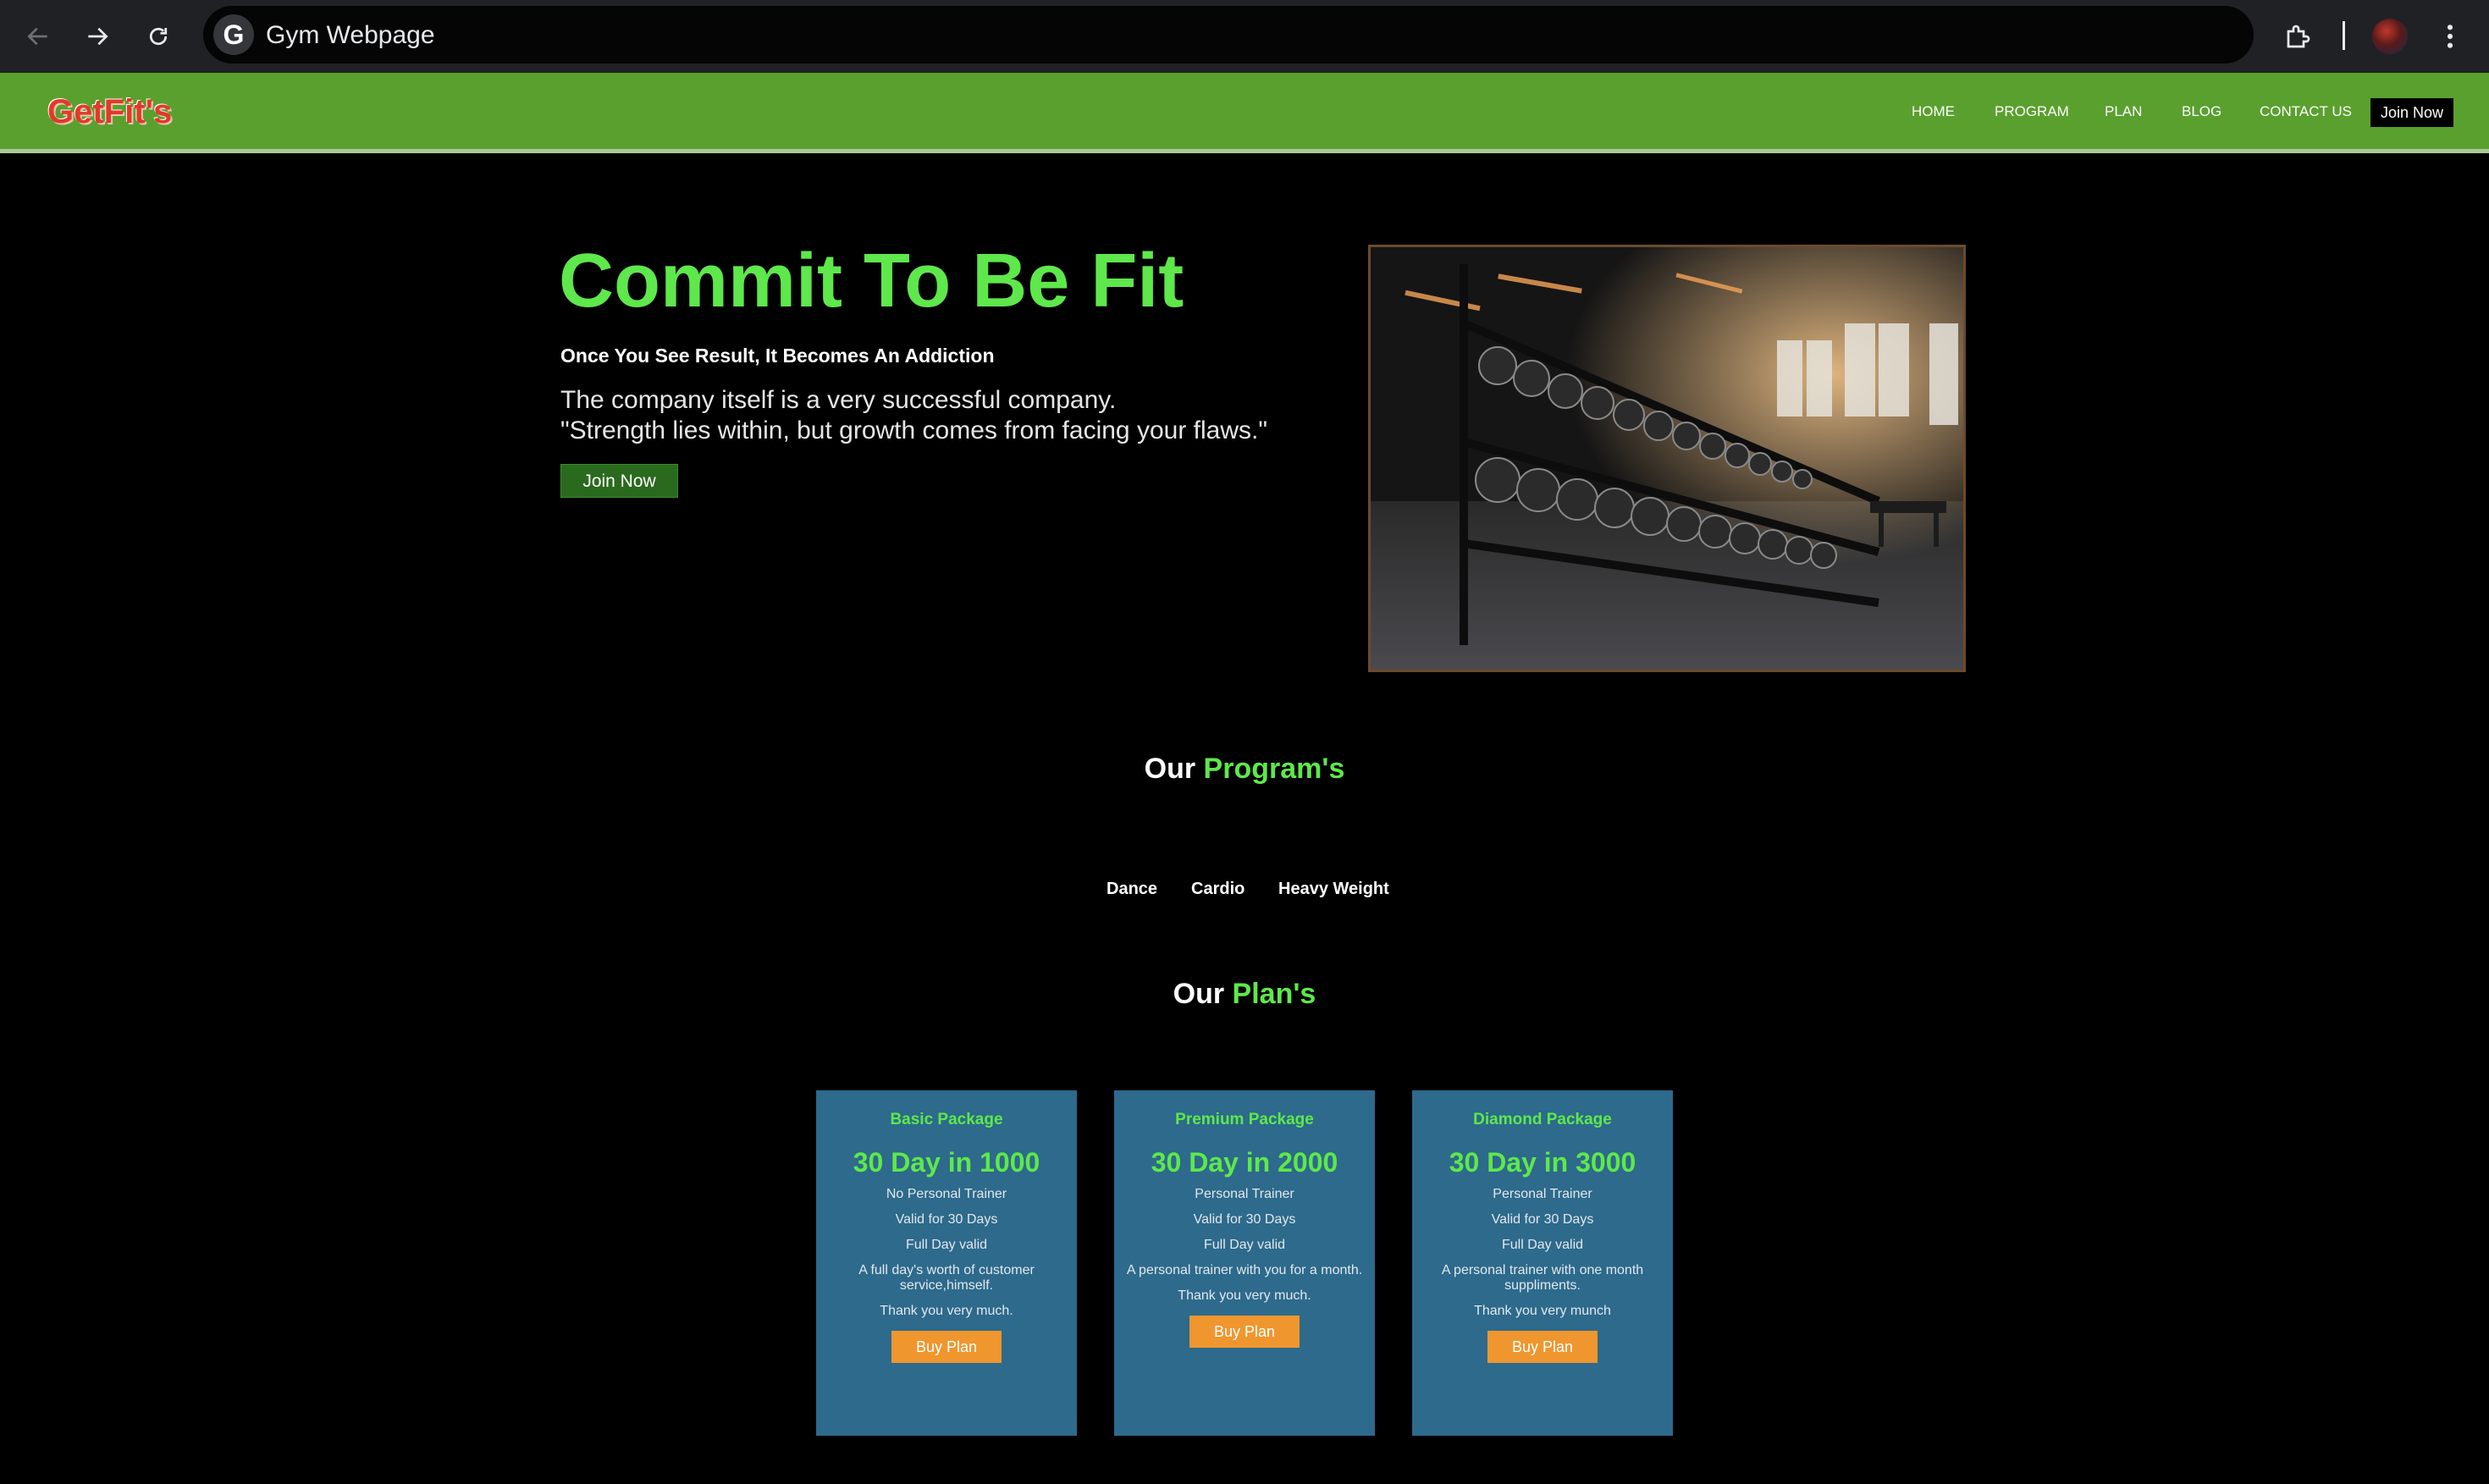  What do you see at coordinates (2201, 112) in the screenshot?
I see `nav-blog: BLOG` at bounding box center [2201, 112].